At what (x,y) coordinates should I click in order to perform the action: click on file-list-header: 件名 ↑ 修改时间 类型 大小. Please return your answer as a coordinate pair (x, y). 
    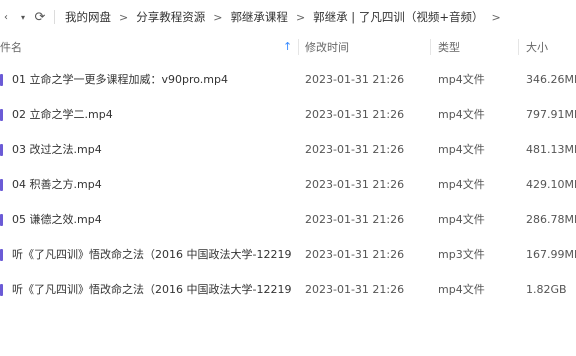
    Looking at the image, I should click on (288, 47).